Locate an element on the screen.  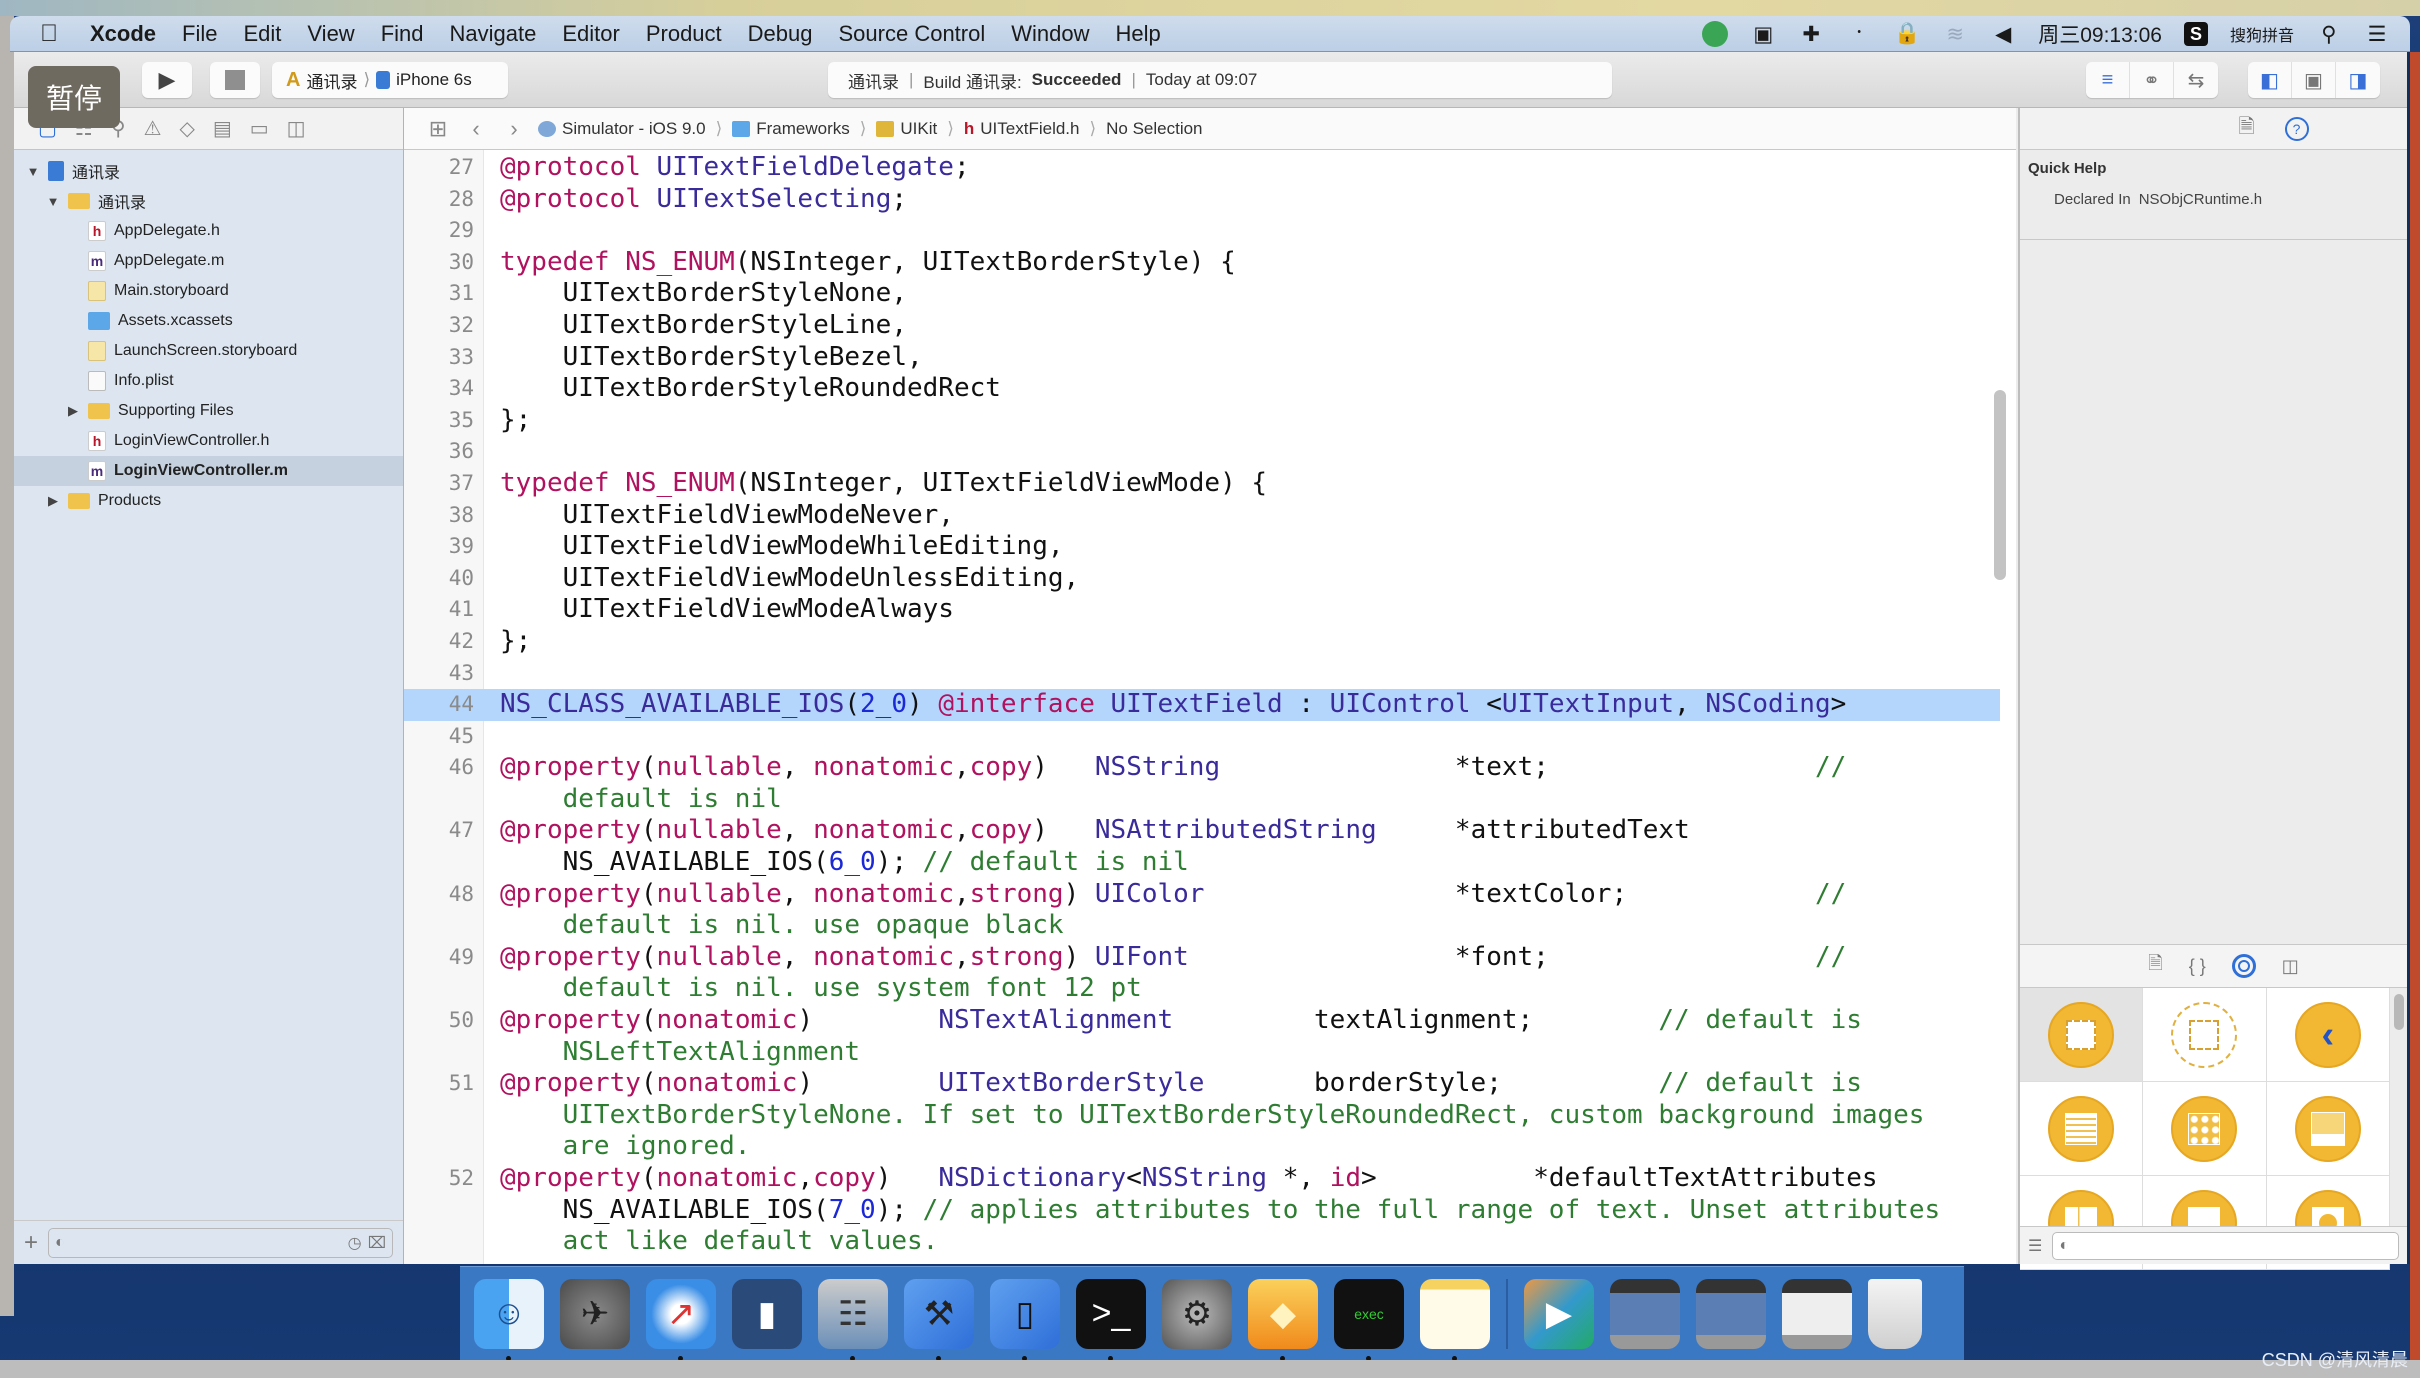
breakpoint-navigator-tab-icon: ▭ is located at coordinates (259, 128).